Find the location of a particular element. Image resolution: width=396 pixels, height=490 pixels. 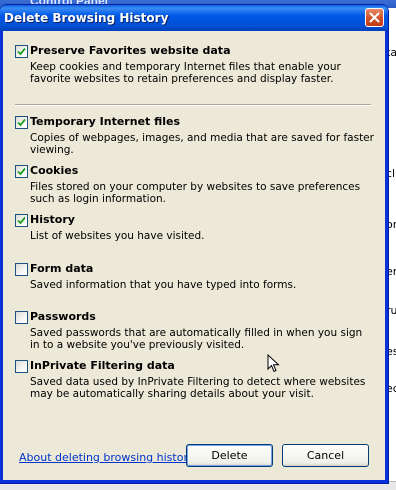

passwords-label: Passwords is located at coordinates (63, 316).